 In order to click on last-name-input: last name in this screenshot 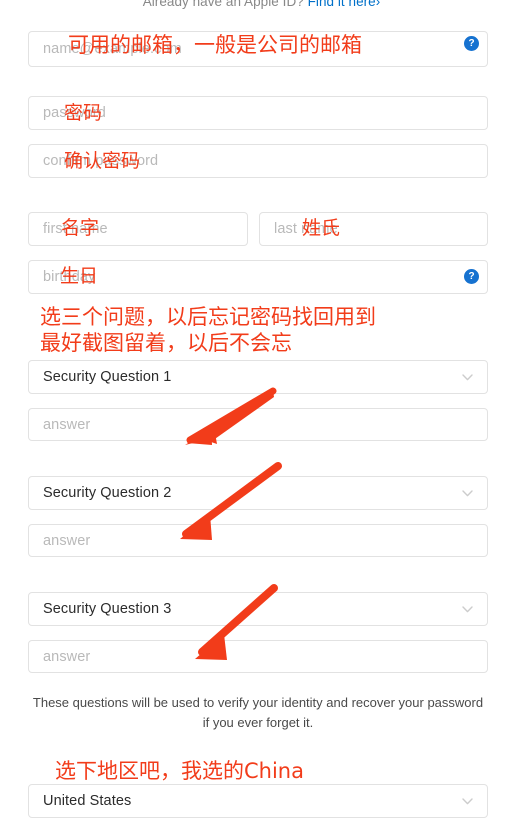, I will do `click(373, 229)`.